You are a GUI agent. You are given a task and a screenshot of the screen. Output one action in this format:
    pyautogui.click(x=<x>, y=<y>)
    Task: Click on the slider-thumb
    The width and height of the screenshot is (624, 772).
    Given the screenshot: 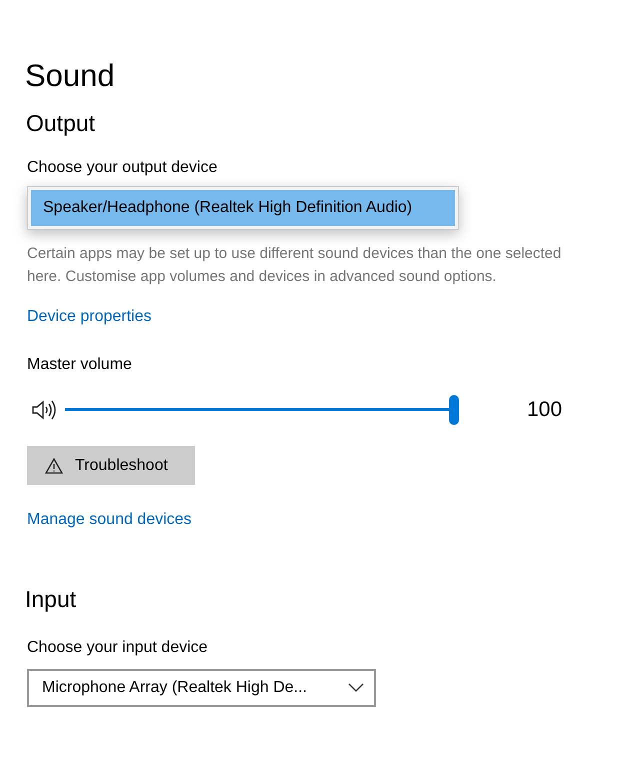 What is the action you would take?
    pyautogui.click(x=454, y=410)
    